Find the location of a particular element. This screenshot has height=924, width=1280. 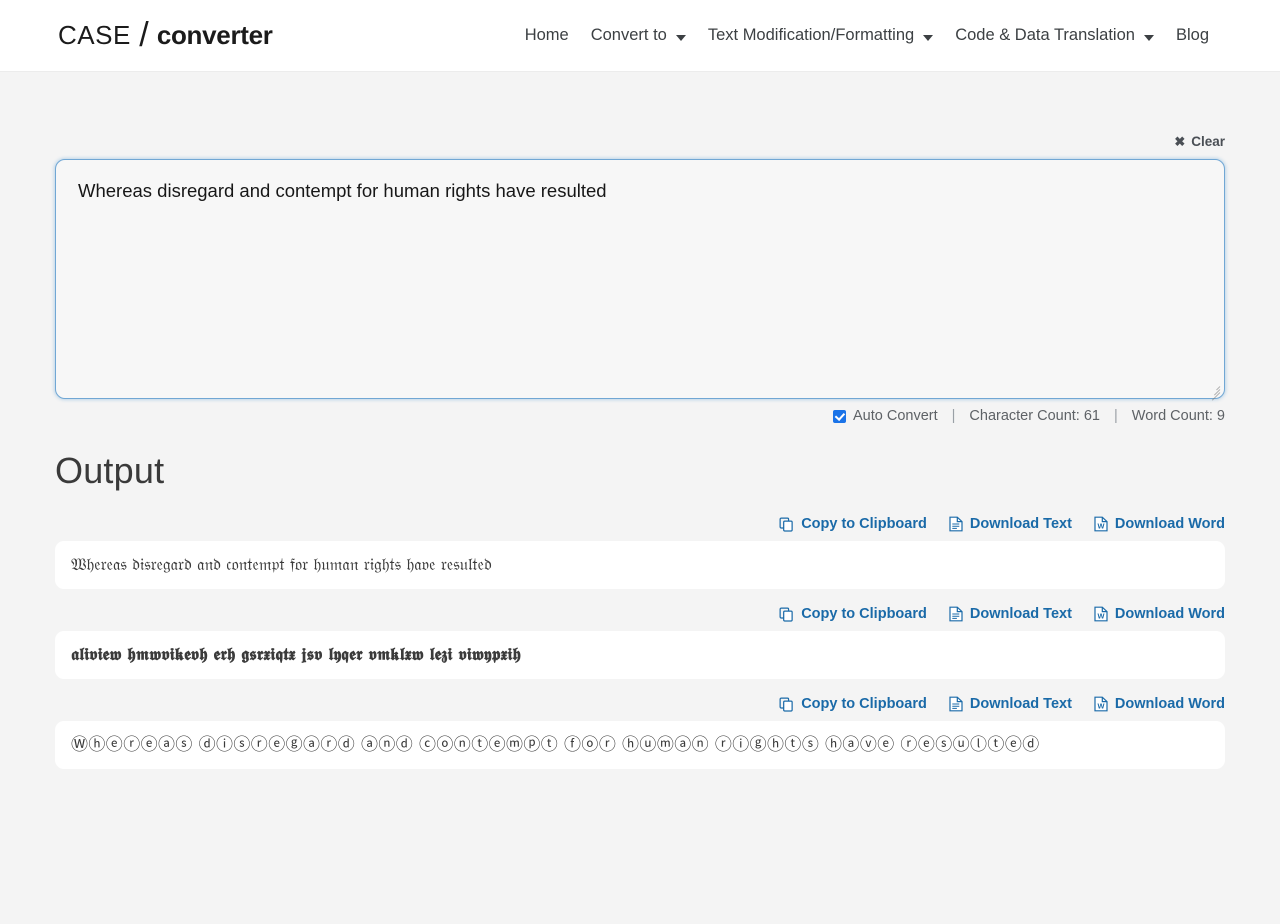

input-toolbar: ✖ Clear is located at coordinates (640, 115).